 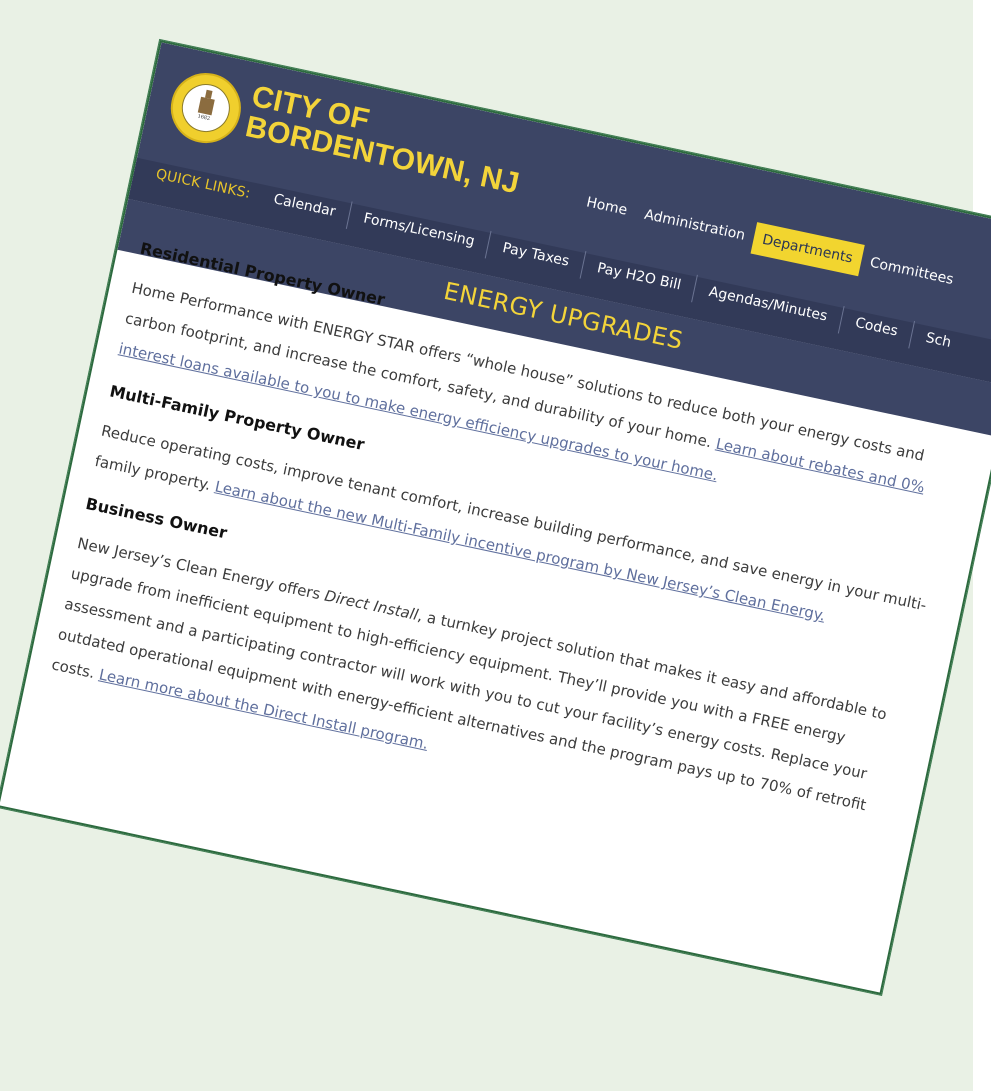 I want to click on nav-administration: Administration, so click(x=695, y=225).